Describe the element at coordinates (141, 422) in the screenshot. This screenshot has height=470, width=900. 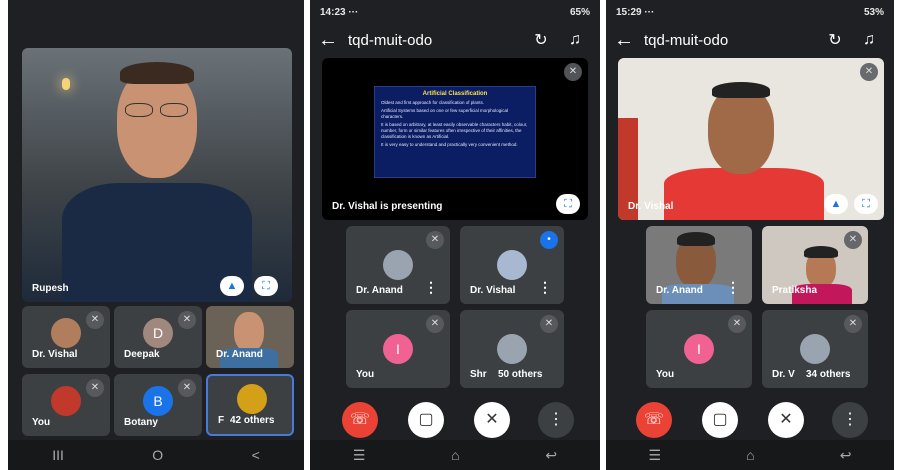
I see `participant-name: Botany` at that location.